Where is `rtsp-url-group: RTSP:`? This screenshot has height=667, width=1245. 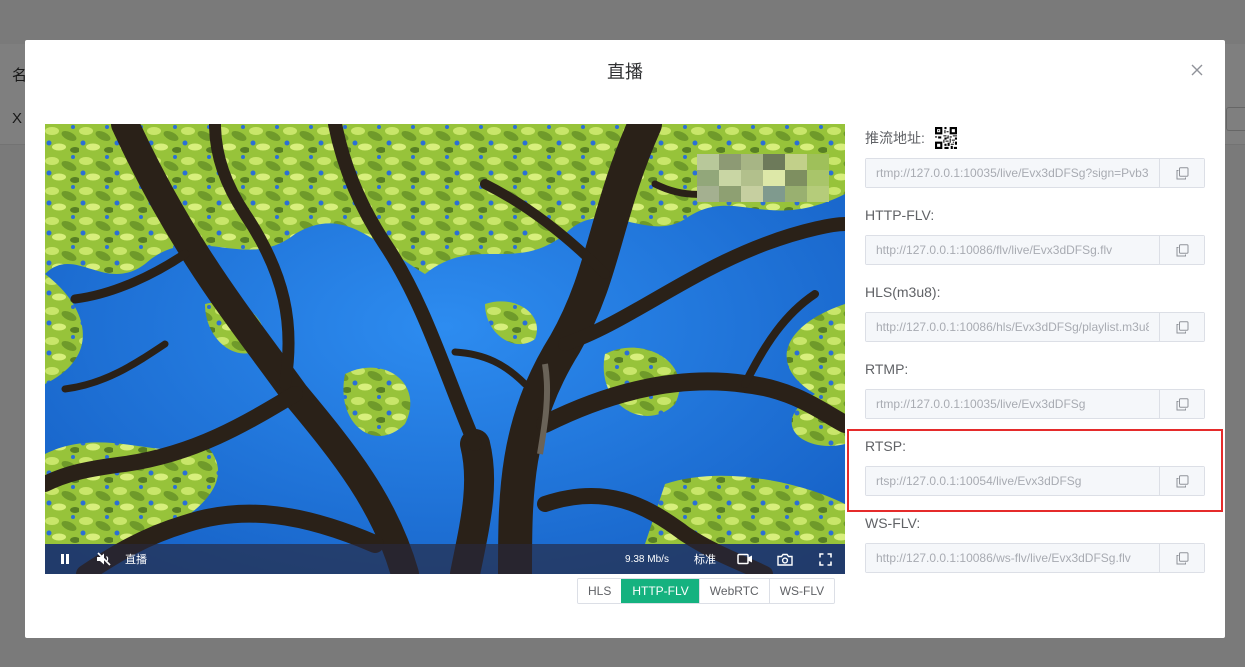 rtsp-url-group: RTSP: is located at coordinates (1035, 466).